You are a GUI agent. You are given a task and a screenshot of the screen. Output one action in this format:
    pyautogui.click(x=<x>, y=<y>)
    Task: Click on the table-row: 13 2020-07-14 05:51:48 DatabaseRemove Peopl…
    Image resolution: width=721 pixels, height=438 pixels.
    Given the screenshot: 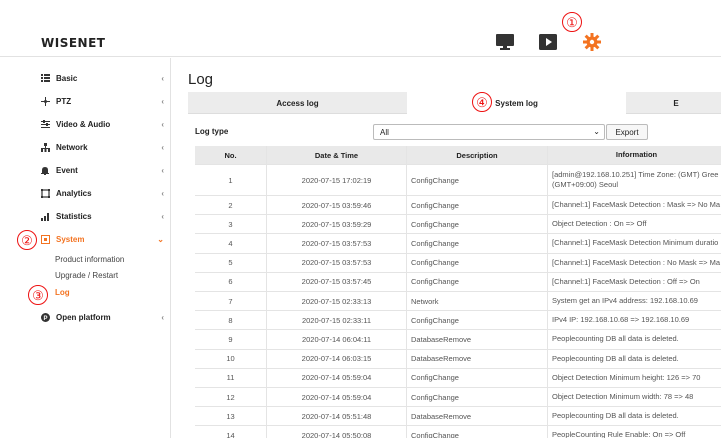 What is the action you would take?
    pyautogui.click(x=458, y=417)
    